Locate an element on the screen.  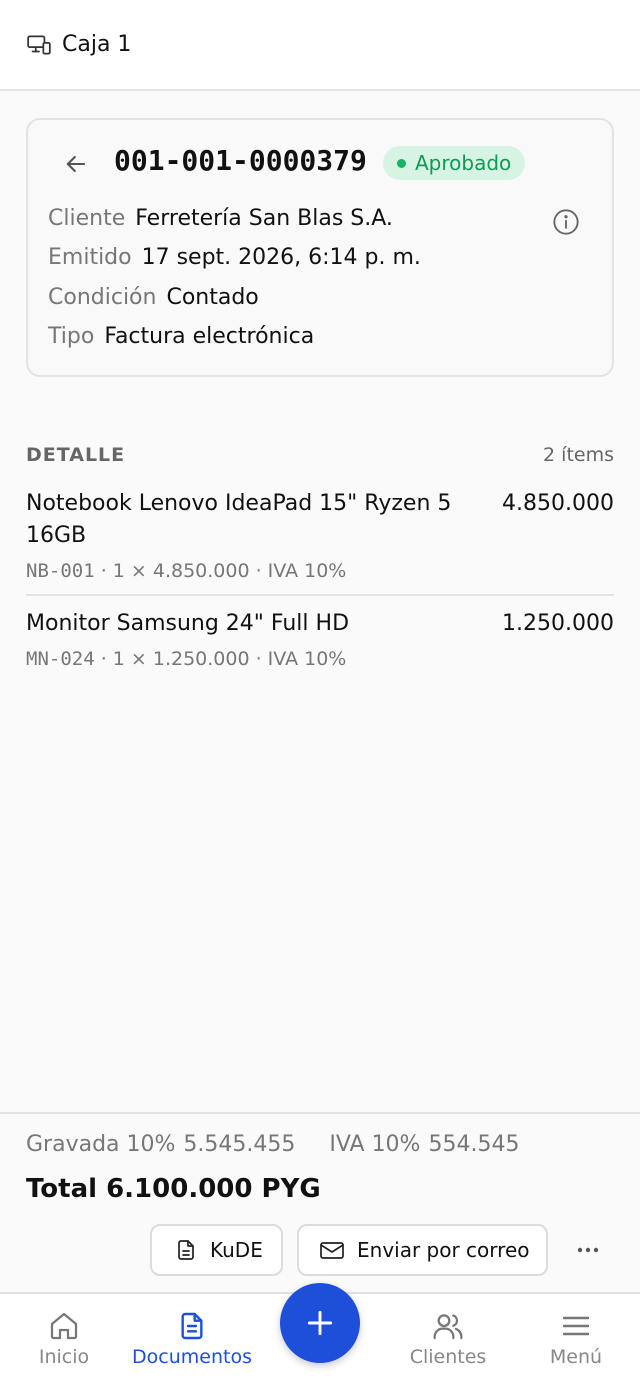
detail-heading: DETALLE is located at coordinates (76, 455).